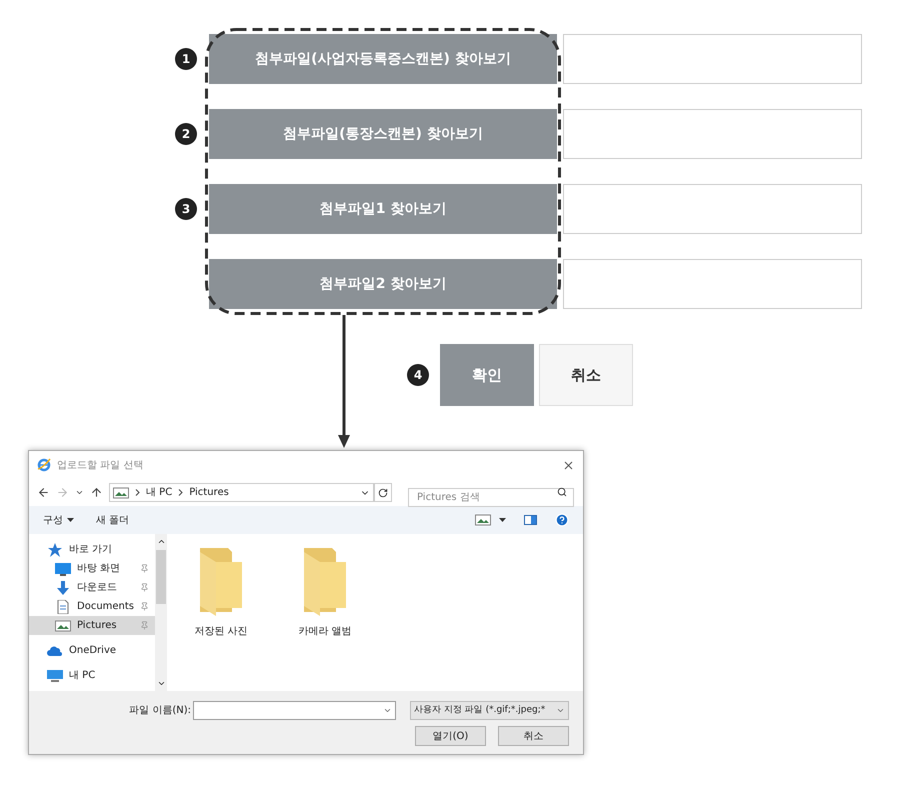 The height and width of the screenshot is (788, 900). What do you see at coordinates (58, 520) in the screenshot?
I see `toolbar-button: 구성` at bounding box center [58, 520].